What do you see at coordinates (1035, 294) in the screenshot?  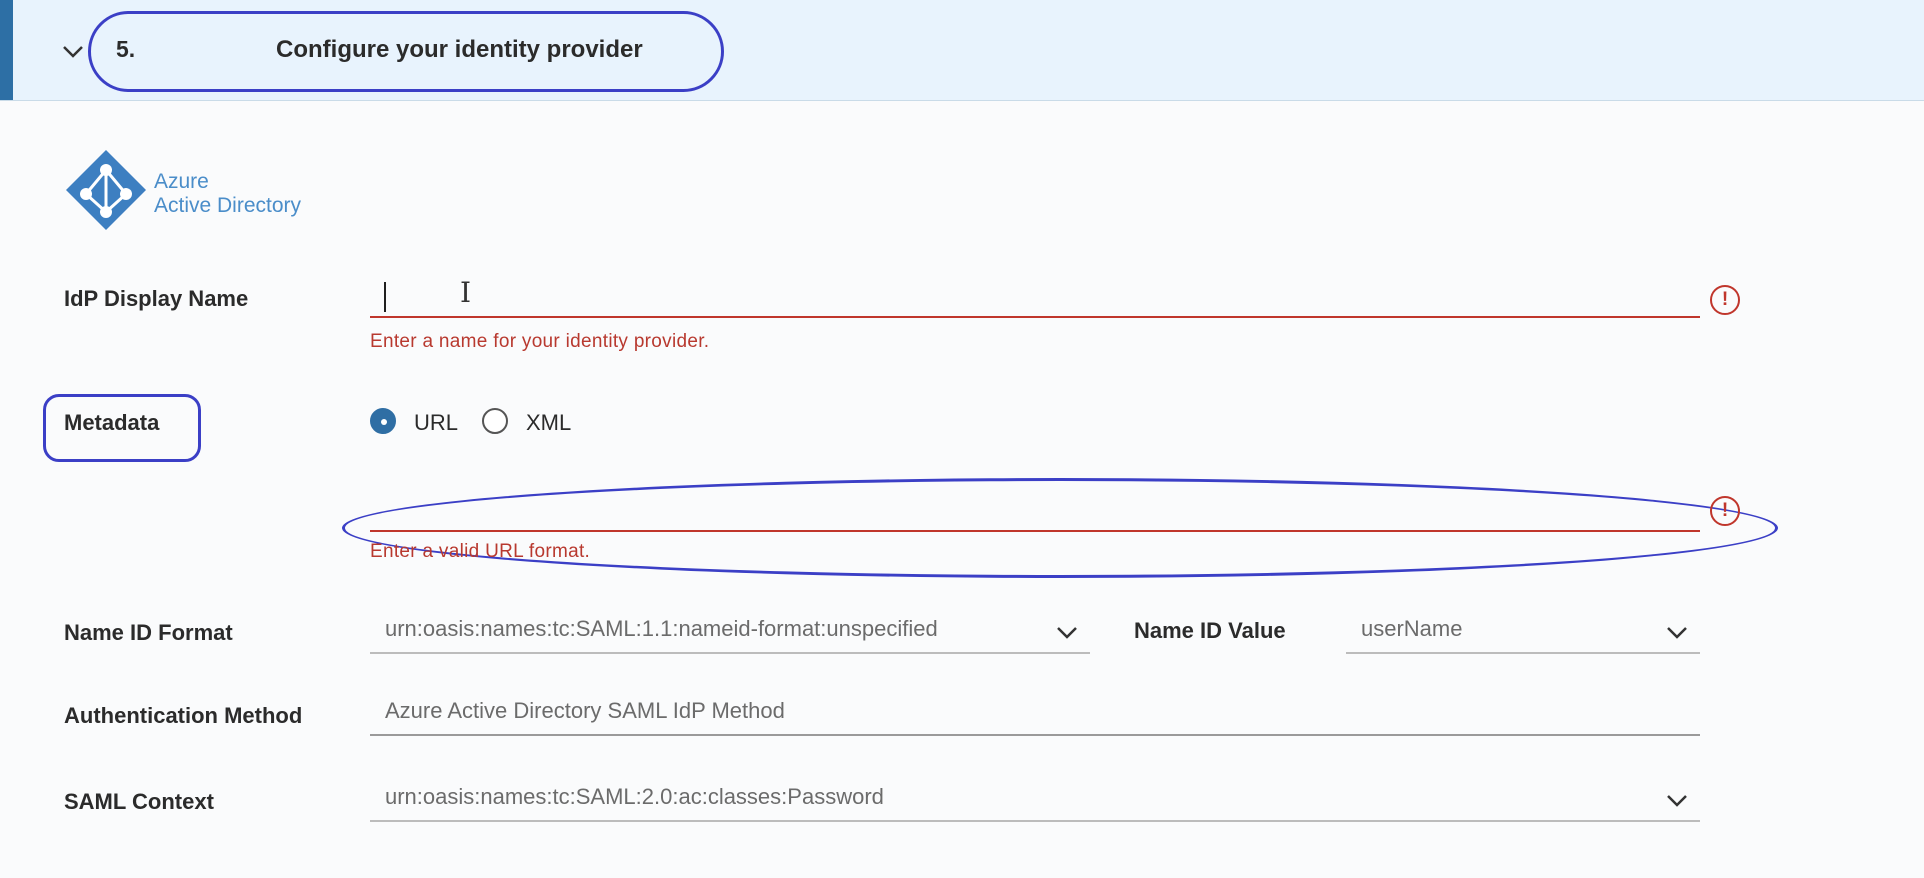 I see `idp-display-name-input` at bounding box center [1035, 294].